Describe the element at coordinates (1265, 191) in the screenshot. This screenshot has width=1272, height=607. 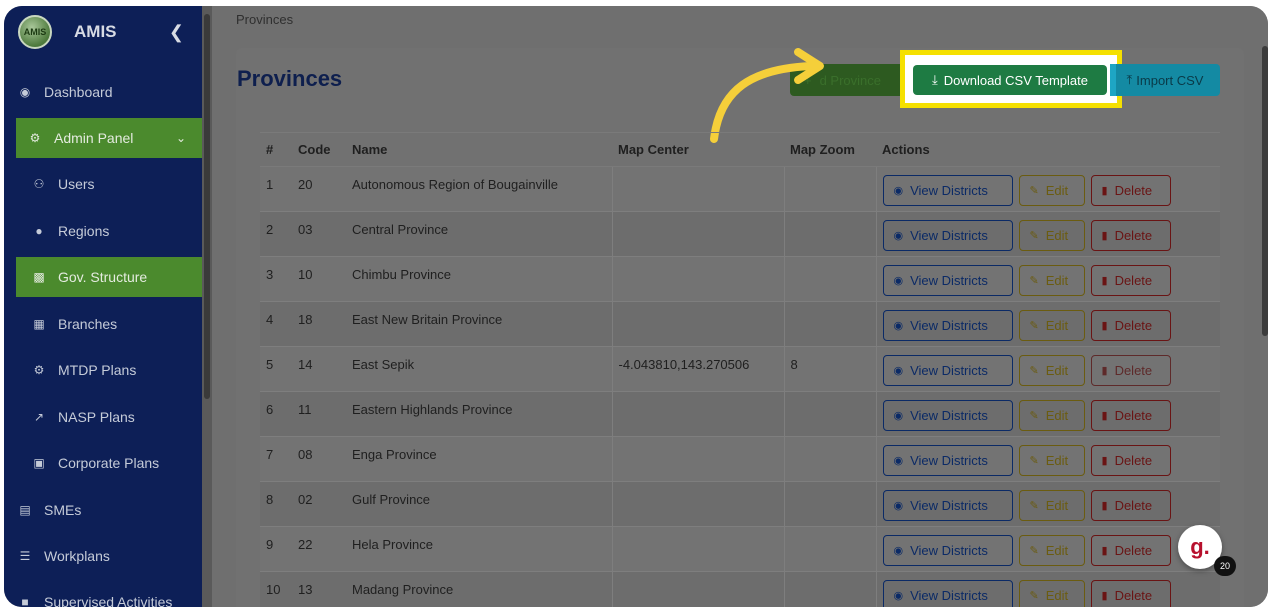
I see `page-scrollbar` at that location.